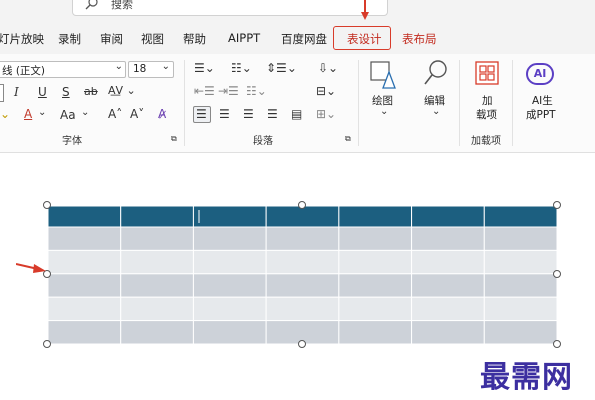 The height and width of the screenshot is (400, 595). Describe the element at coordinates (63, 69) in the screenshot. I see `font-name-dropdown: 线 (正文) ⌄` at that location.